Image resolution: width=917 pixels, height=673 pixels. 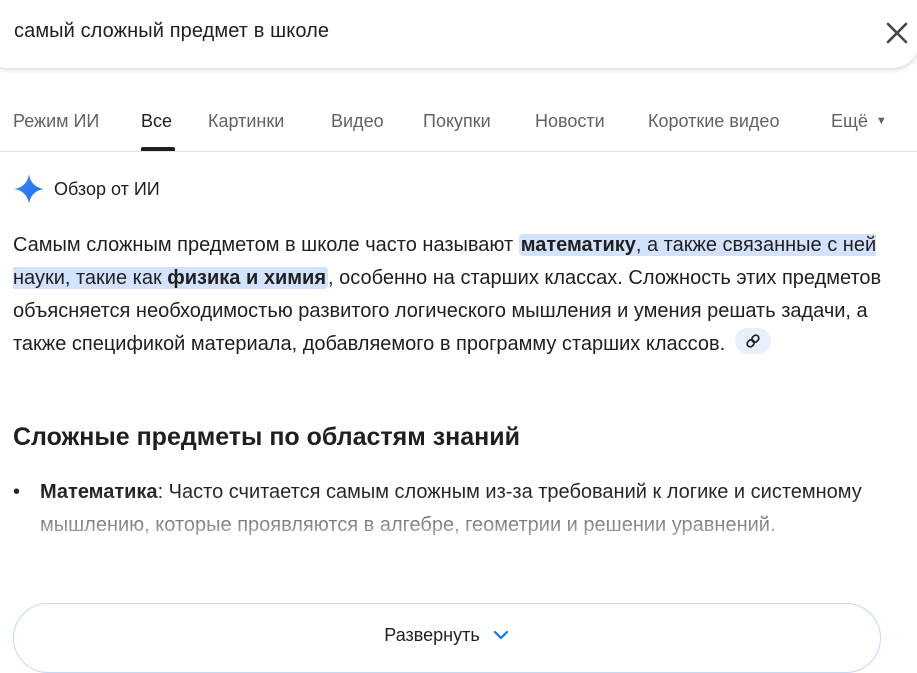 I want to click on clear-search-button, so click(x=897, y=33).